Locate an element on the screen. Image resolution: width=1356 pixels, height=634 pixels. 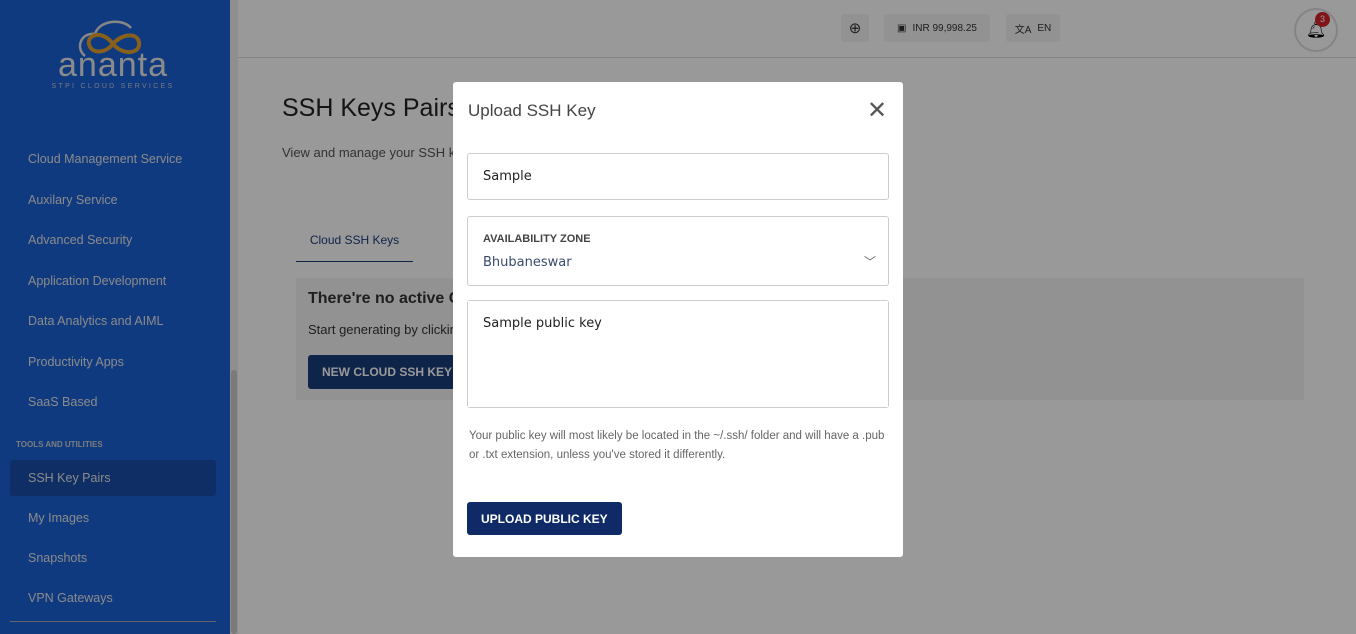
upload-public-key-button: UPLOAD PUBLIC KEY is located at coordinates (544, 518).